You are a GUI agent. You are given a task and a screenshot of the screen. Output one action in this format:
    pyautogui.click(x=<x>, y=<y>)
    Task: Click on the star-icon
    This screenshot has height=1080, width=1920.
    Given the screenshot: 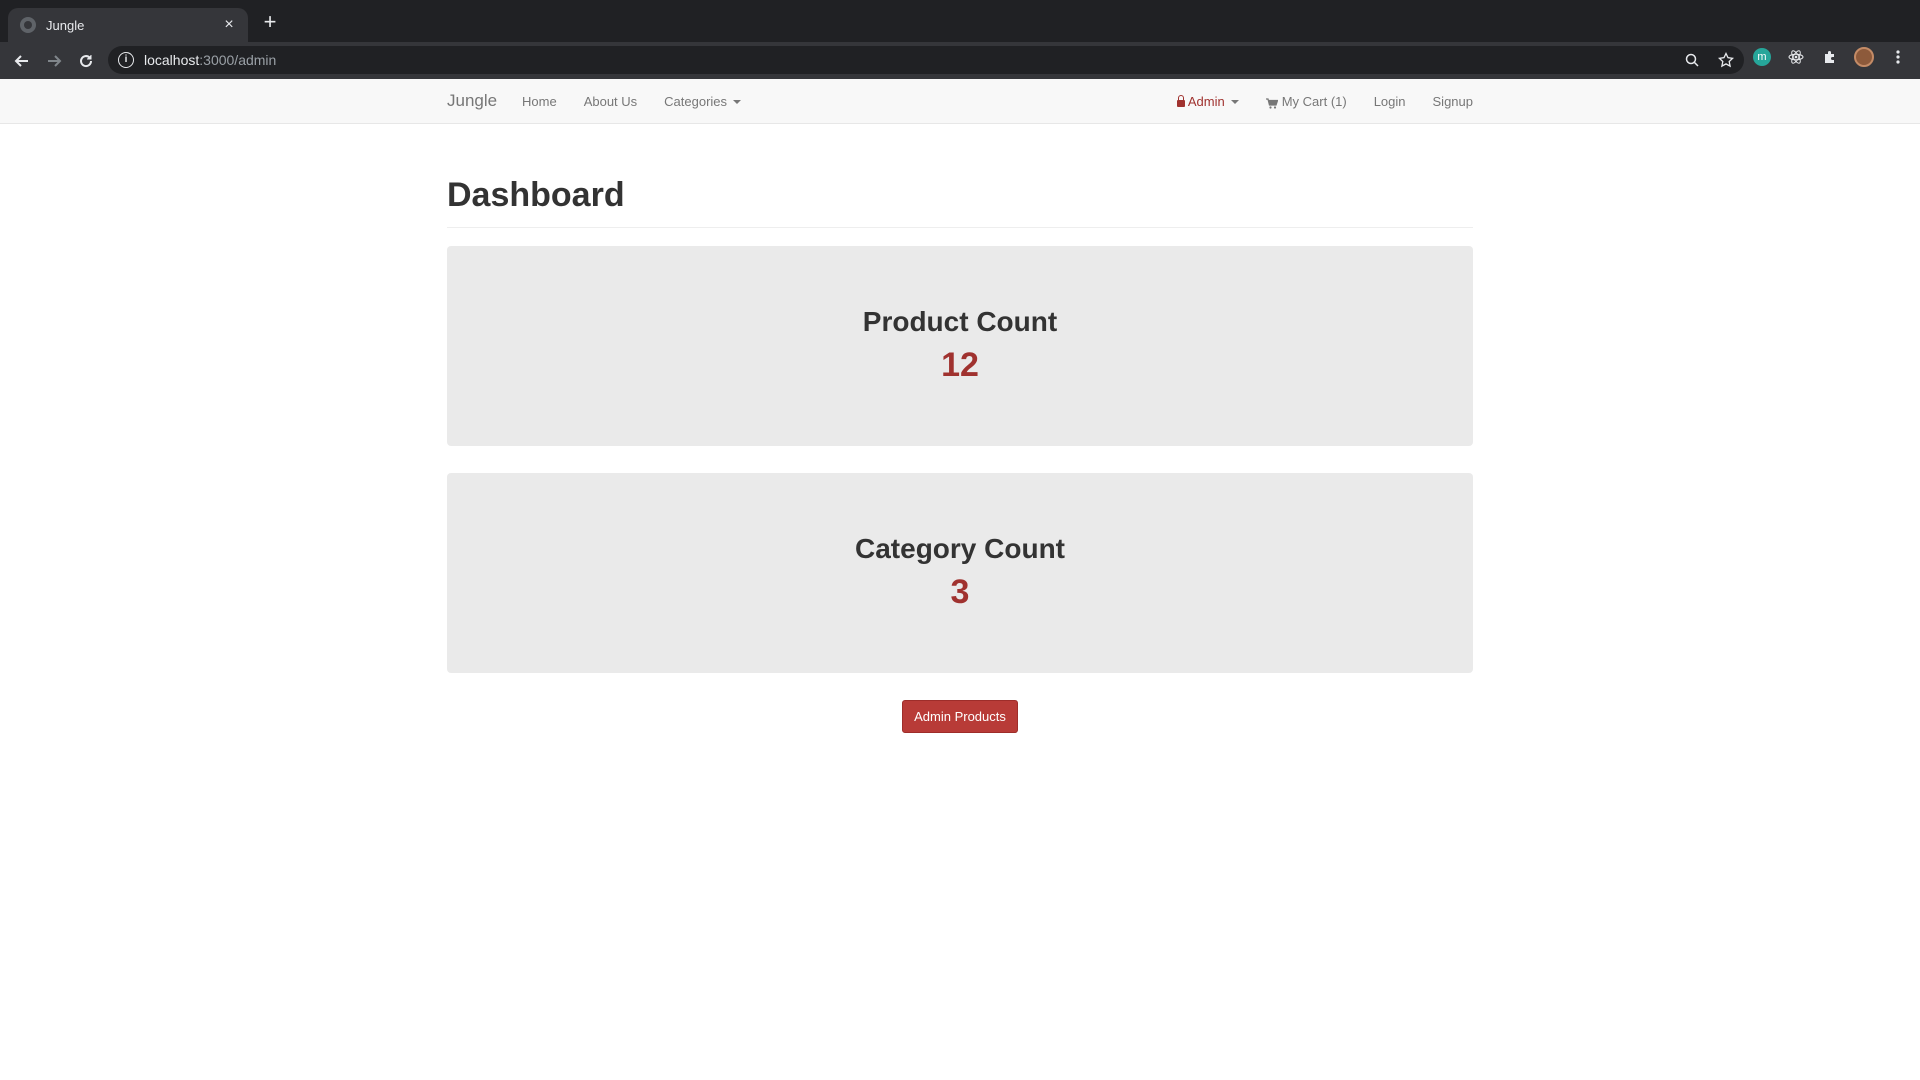 What is the action you would take?
    pyautogui.click(x=1726, y=60)
    